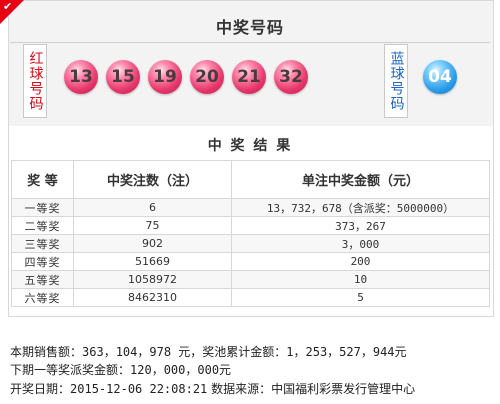  I want to click on draw-date-value: 2015-12-06 22:08:21, so click(139, 389).